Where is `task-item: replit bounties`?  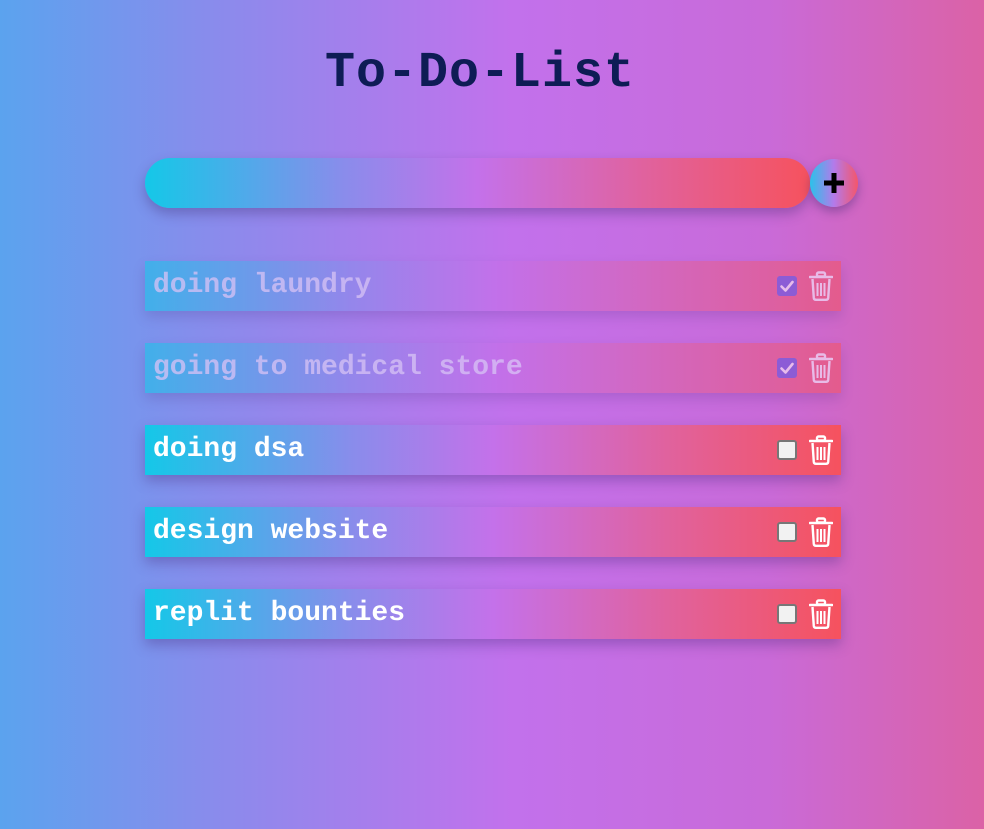
task-item: replit bounties is located at coordinates (493, 614).